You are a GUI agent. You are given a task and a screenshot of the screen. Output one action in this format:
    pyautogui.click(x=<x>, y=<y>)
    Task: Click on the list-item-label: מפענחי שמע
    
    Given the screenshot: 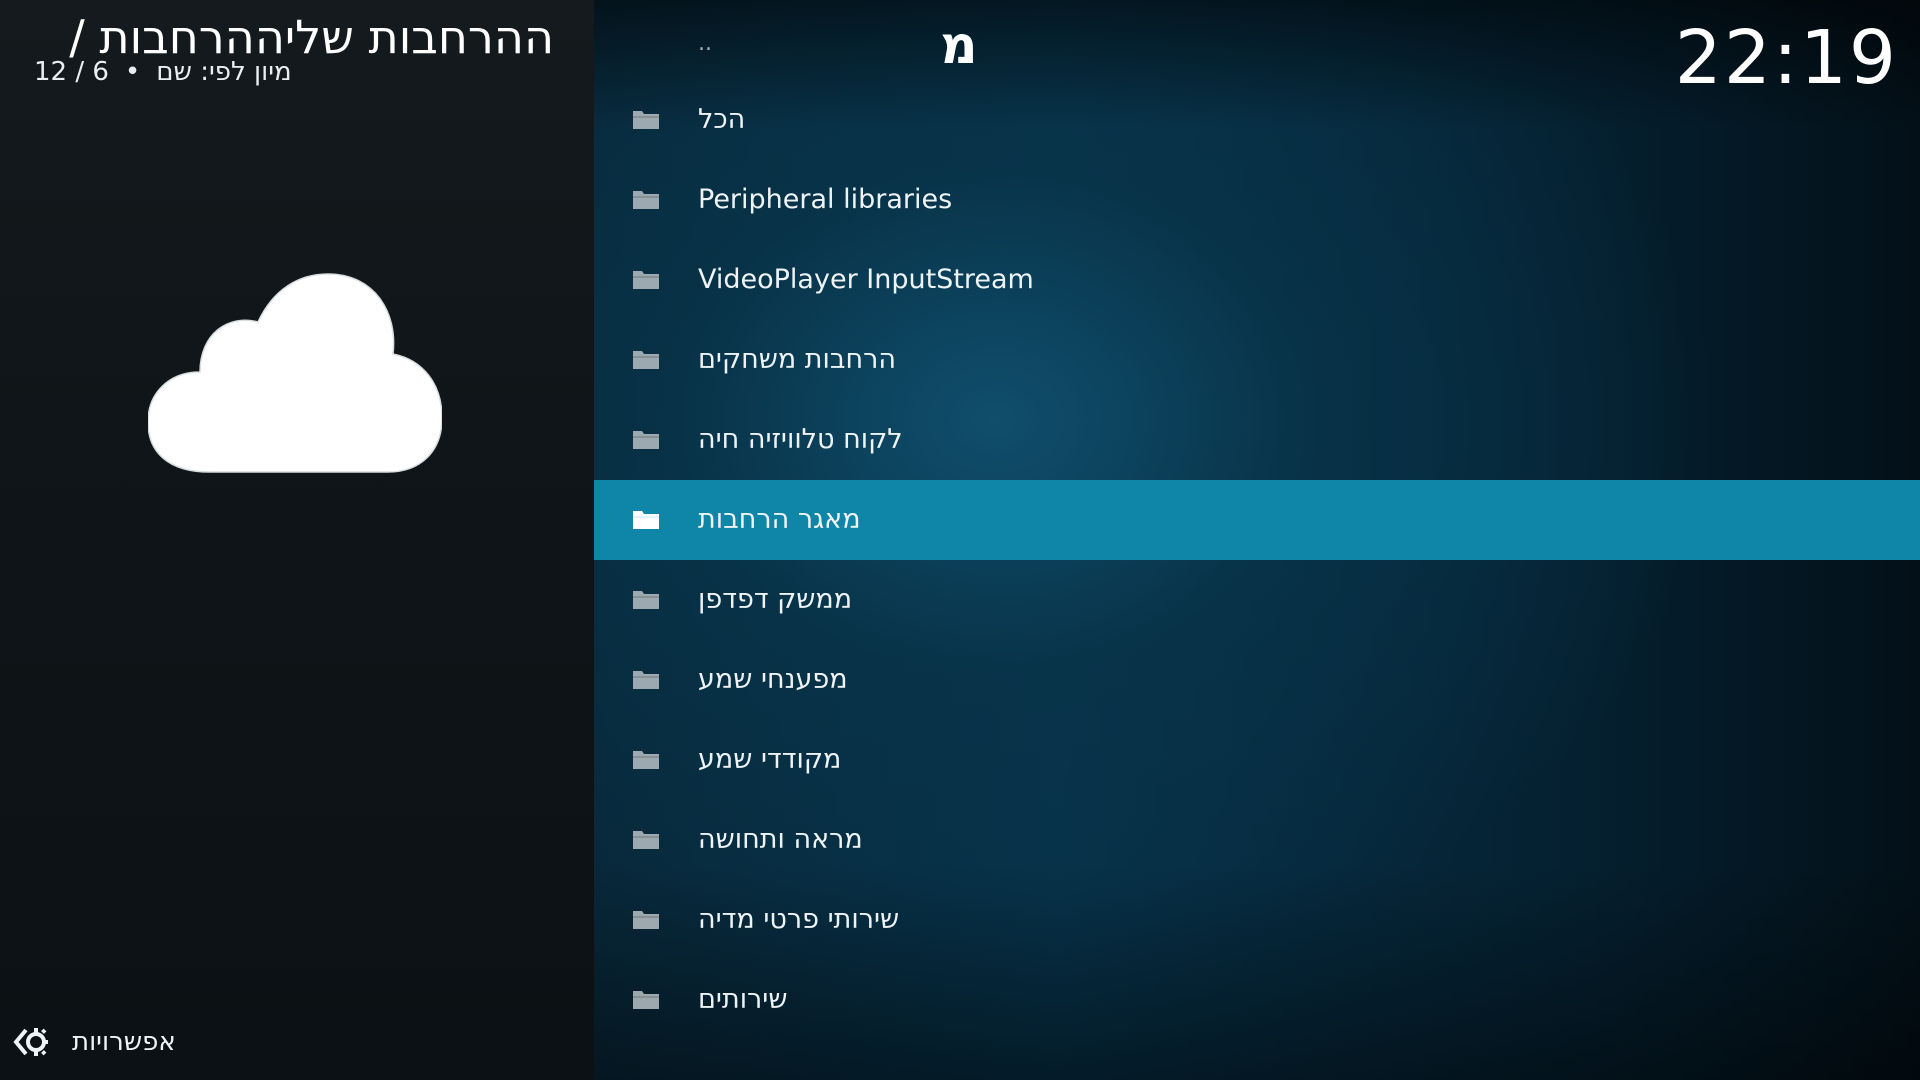 What is the action you would take?
    pyautogui.click(x=773, y=679)
    